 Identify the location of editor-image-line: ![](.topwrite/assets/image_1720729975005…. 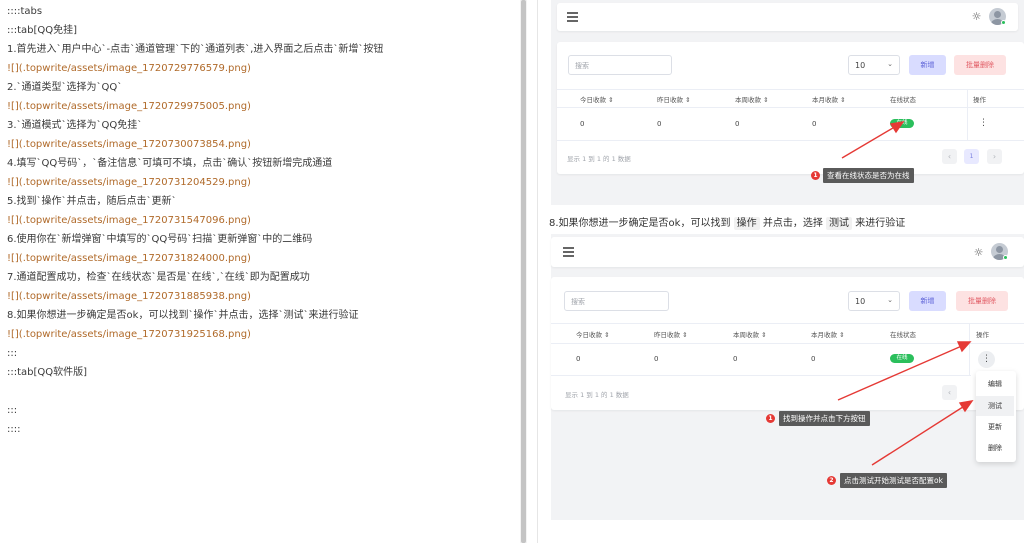
(129, 106).